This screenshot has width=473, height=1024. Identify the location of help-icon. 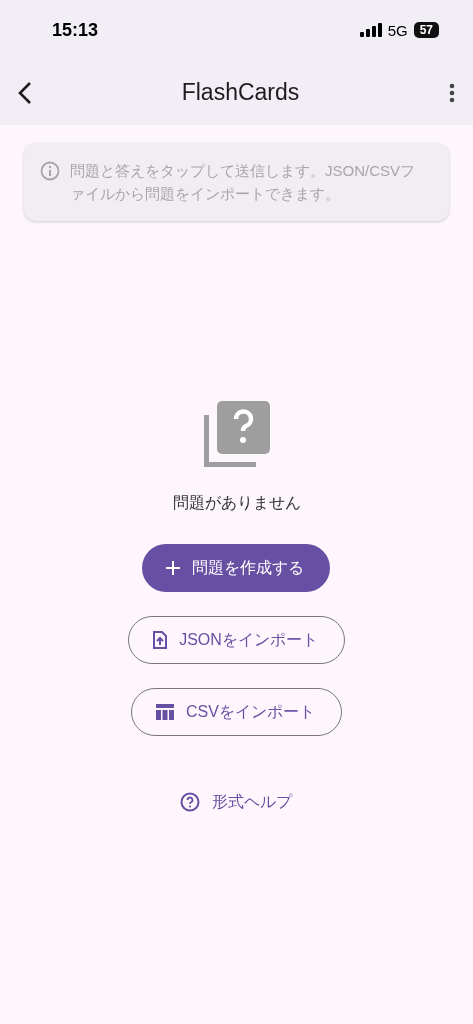
(190, 802).